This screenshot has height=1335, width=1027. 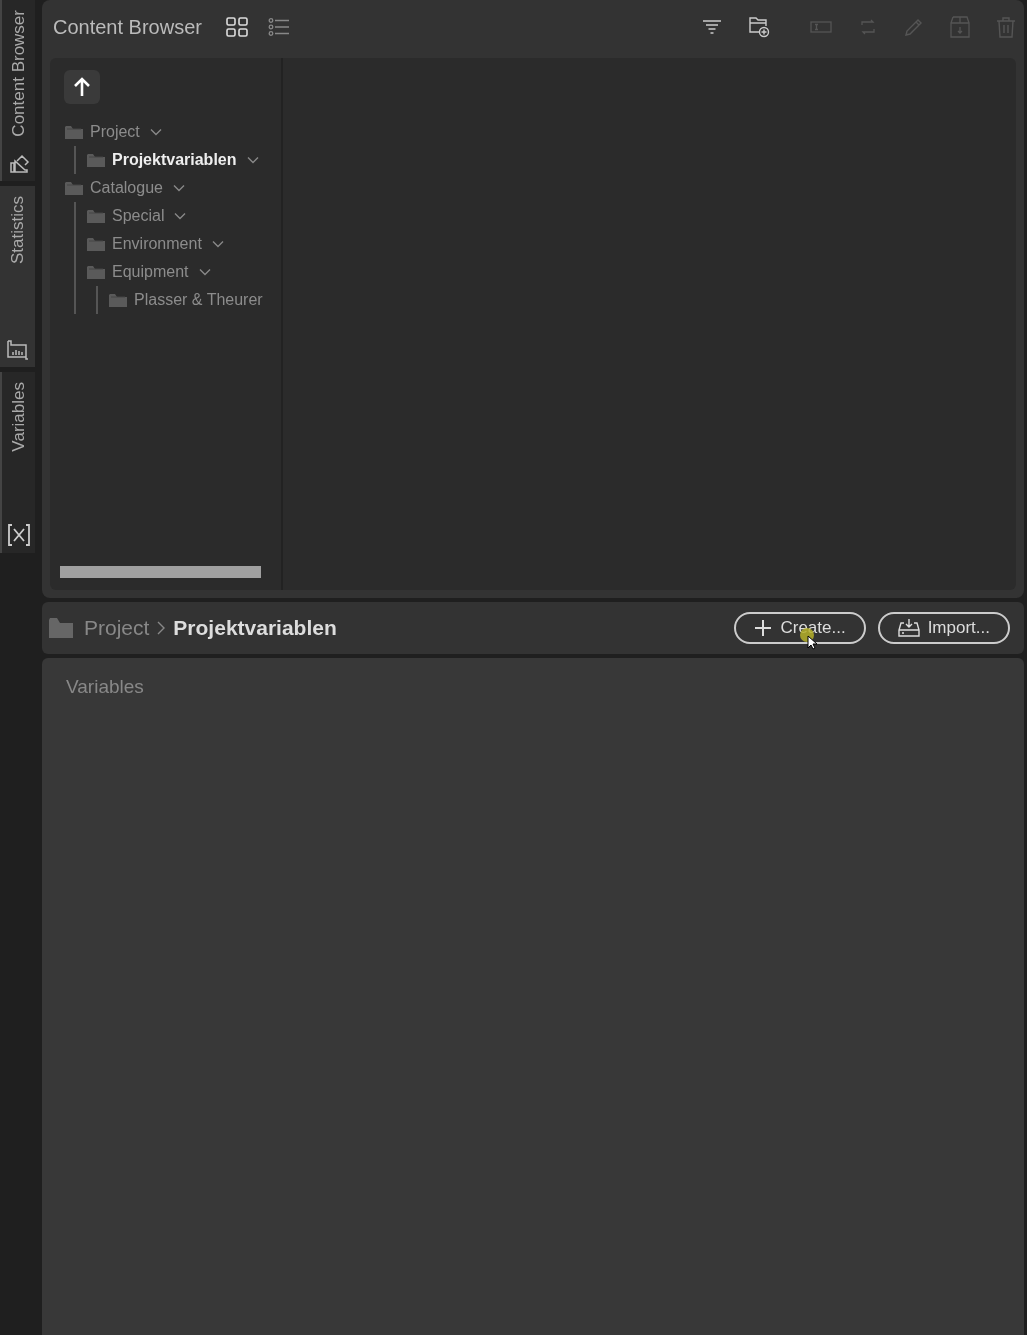 I want to click on filter-icon, so click(x=712, y=27).